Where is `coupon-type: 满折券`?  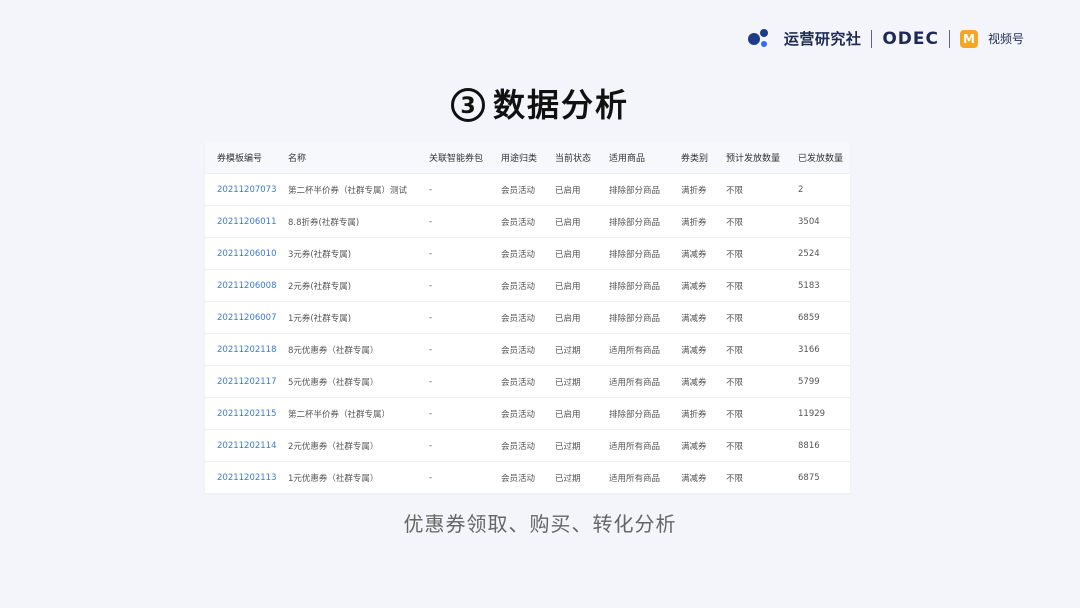
coupon-type: 满折券 is located at coordinates (691, 189).